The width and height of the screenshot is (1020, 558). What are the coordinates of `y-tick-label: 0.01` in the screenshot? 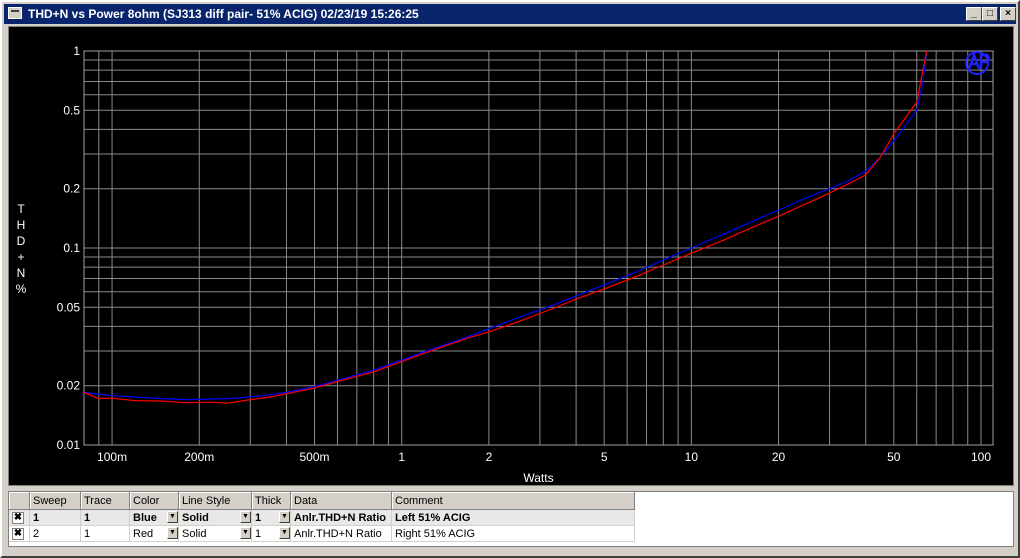 It's located at (69, 445).